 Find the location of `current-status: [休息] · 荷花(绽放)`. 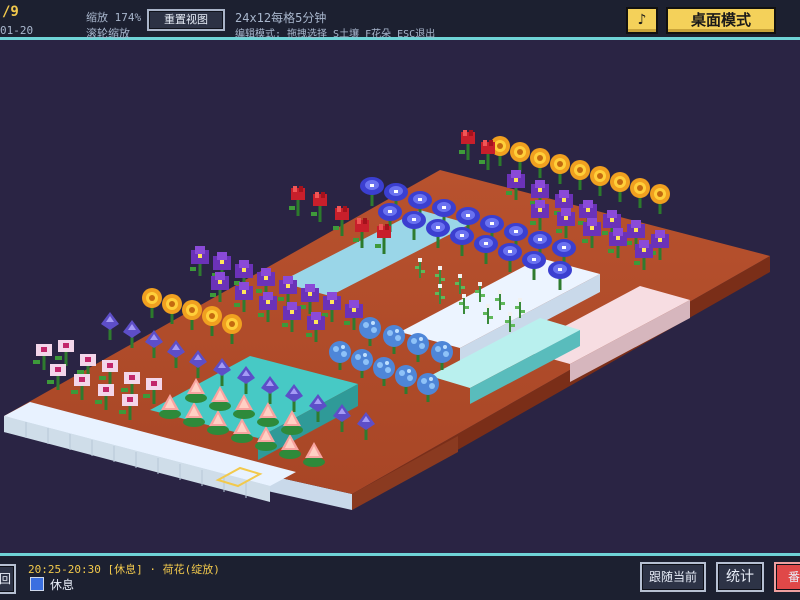

current-status: [休息] · 荷花(绽放) is located at coordinates (163, 569).